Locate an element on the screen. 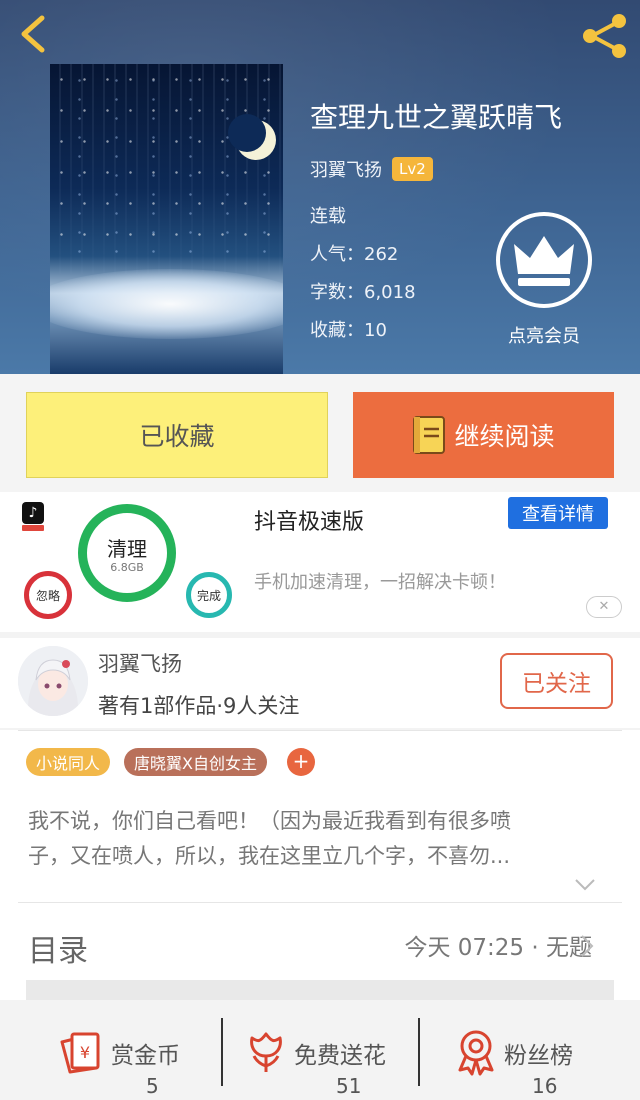 The image size is (640, 1100). word-count-stat: 字数：6,018 is located at coordinates (363, 292).